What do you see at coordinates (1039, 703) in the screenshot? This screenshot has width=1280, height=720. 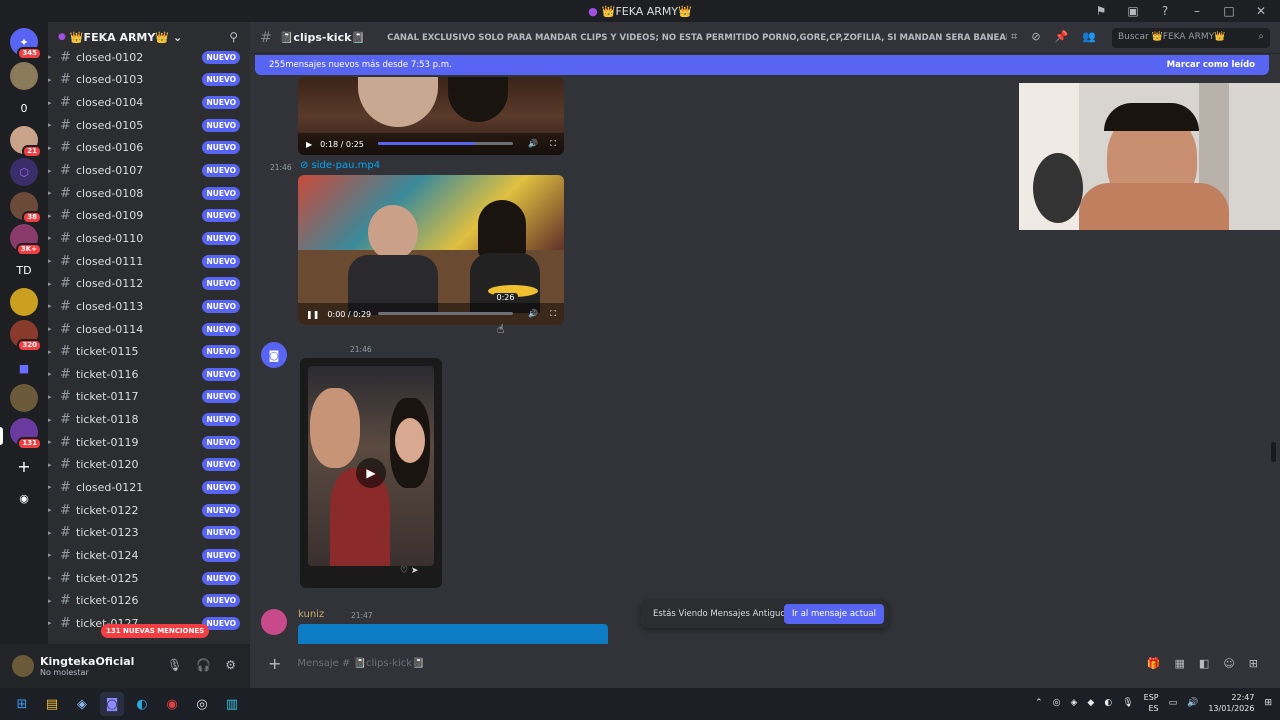 I see `chevron-up-icon: ⌃` at bounding box center [1039, 703].